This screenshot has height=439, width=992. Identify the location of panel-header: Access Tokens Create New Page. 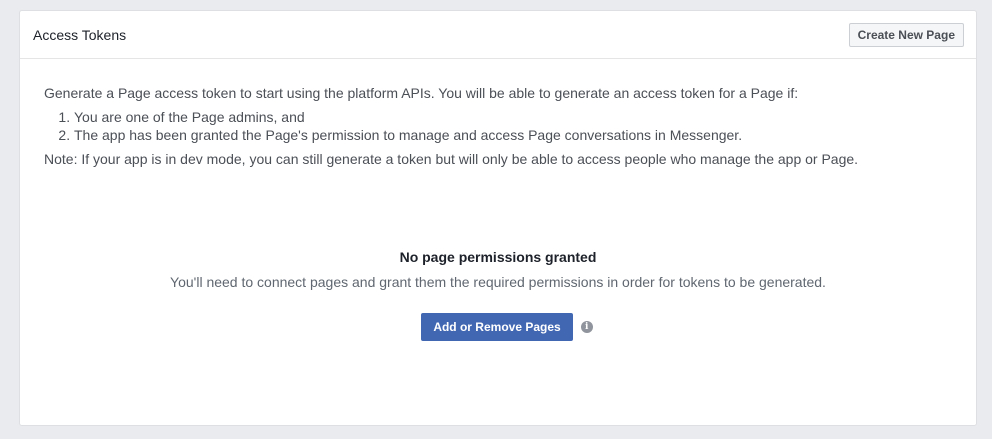
(498, 35).